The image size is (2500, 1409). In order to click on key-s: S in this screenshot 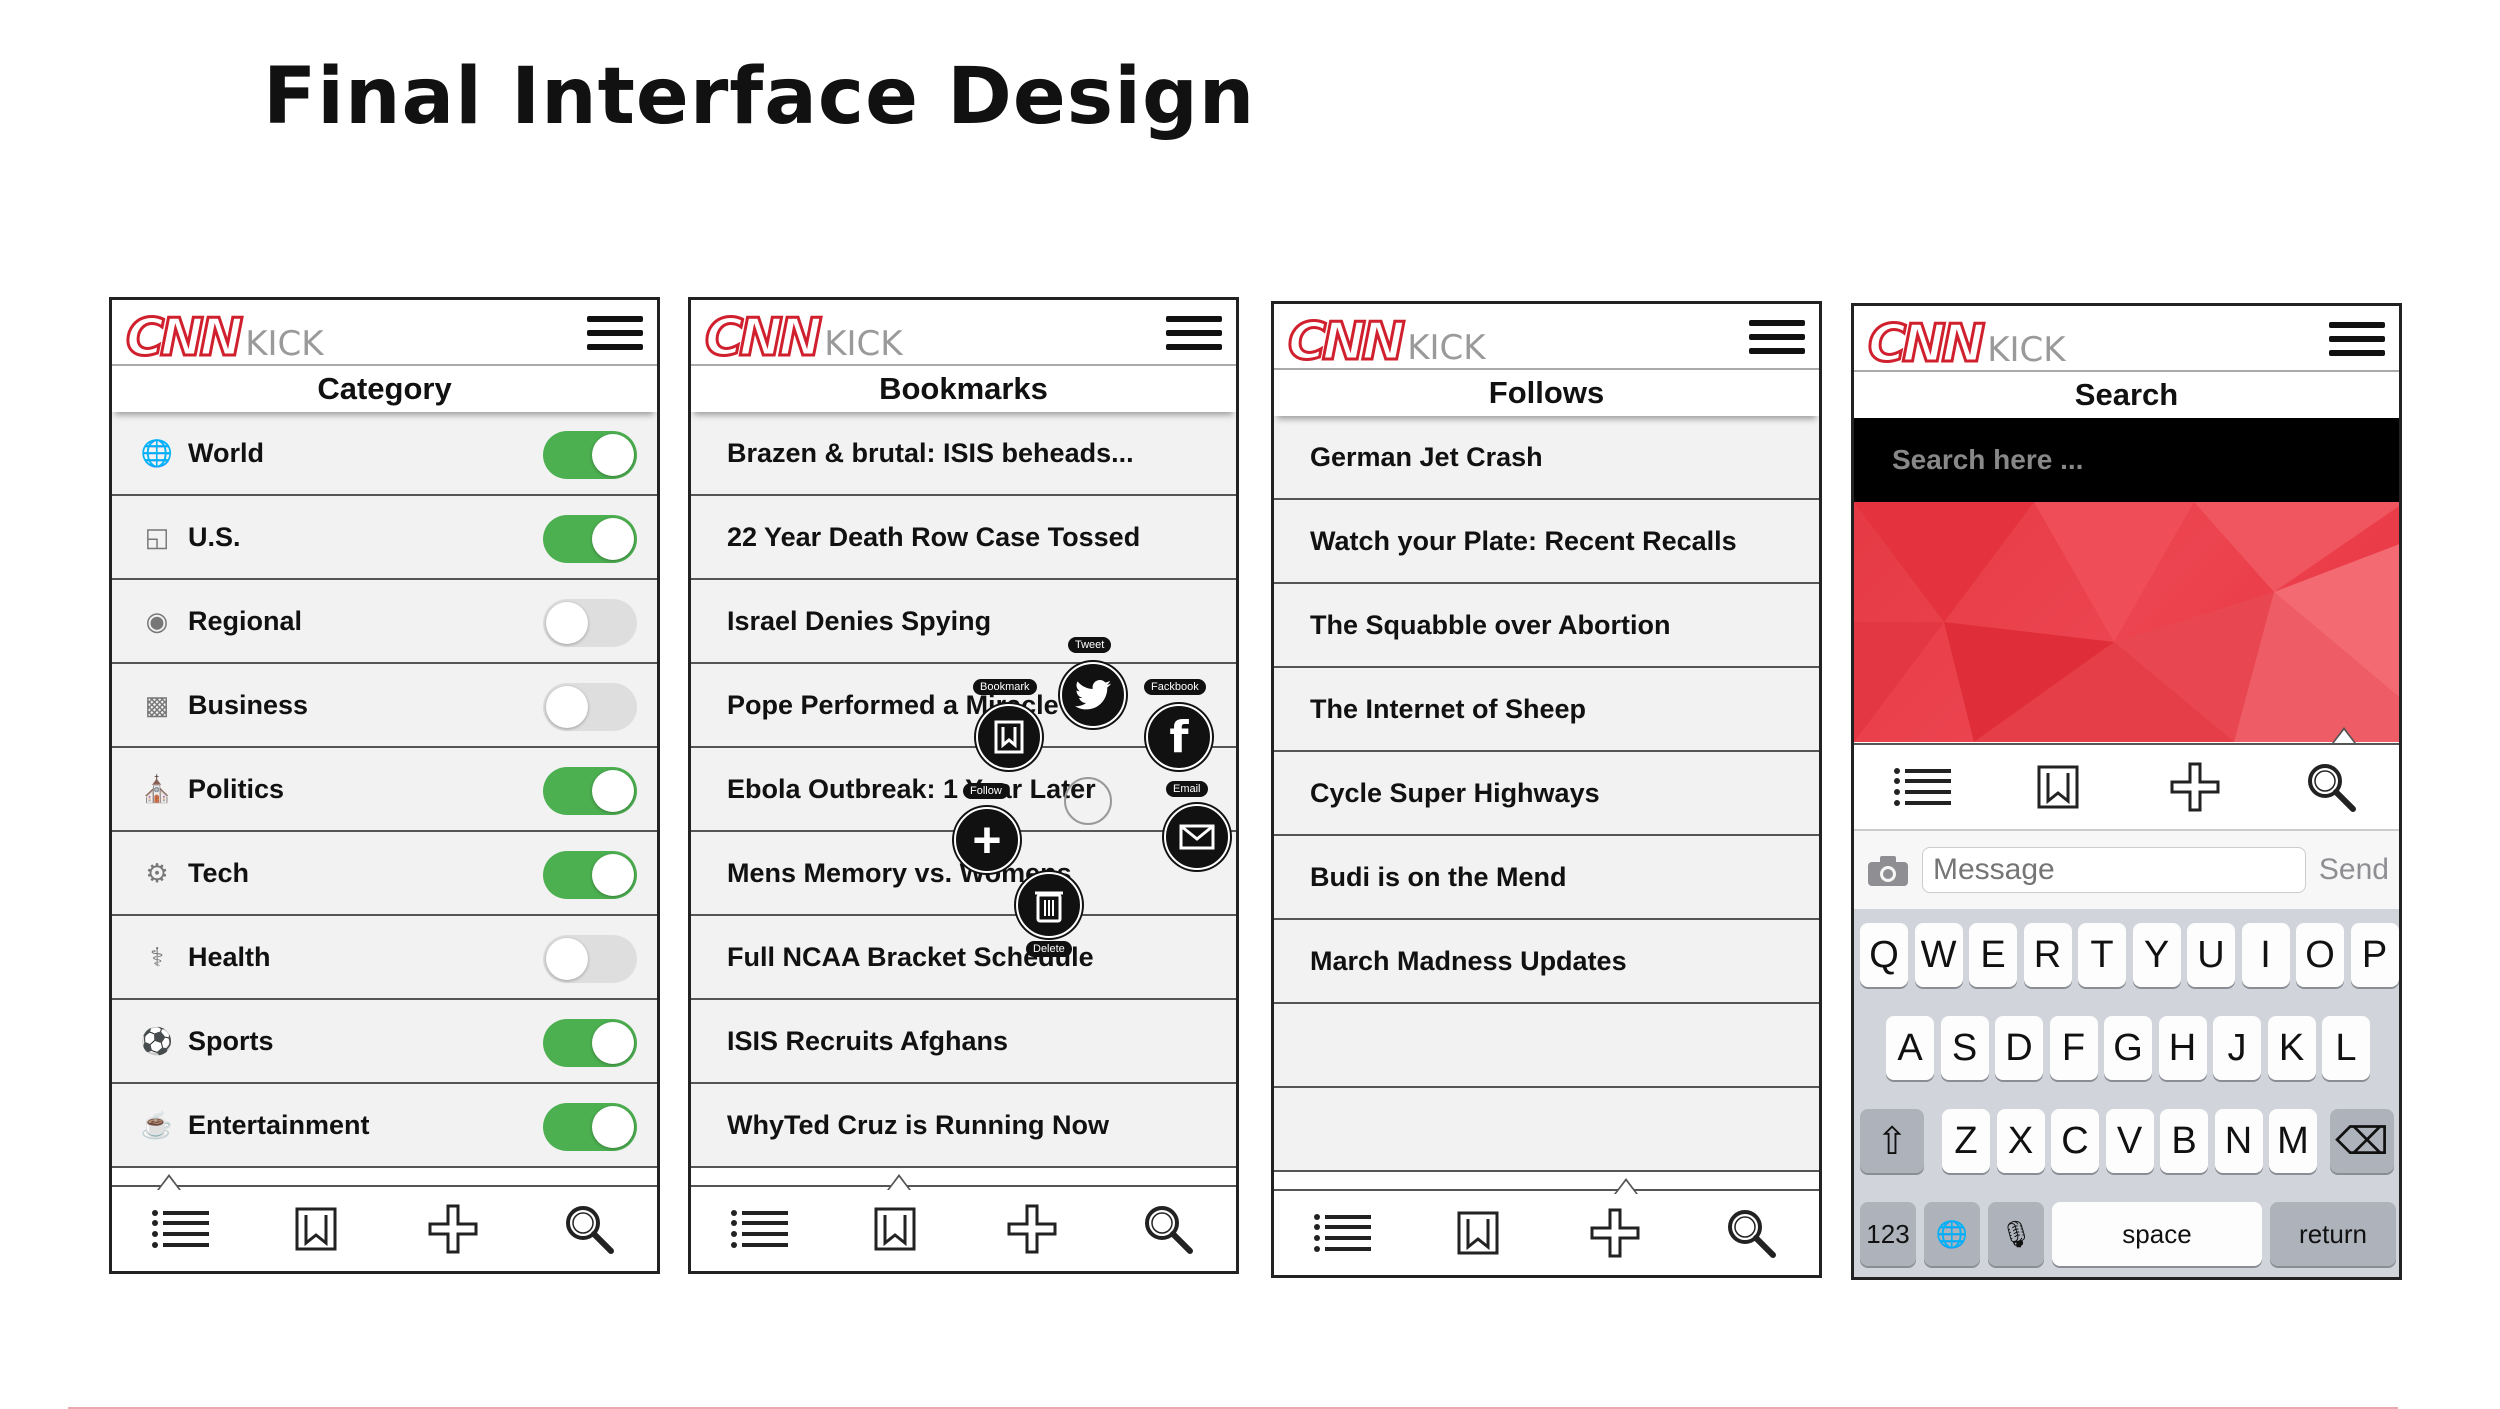, I will do `click(1964, 1048)`.